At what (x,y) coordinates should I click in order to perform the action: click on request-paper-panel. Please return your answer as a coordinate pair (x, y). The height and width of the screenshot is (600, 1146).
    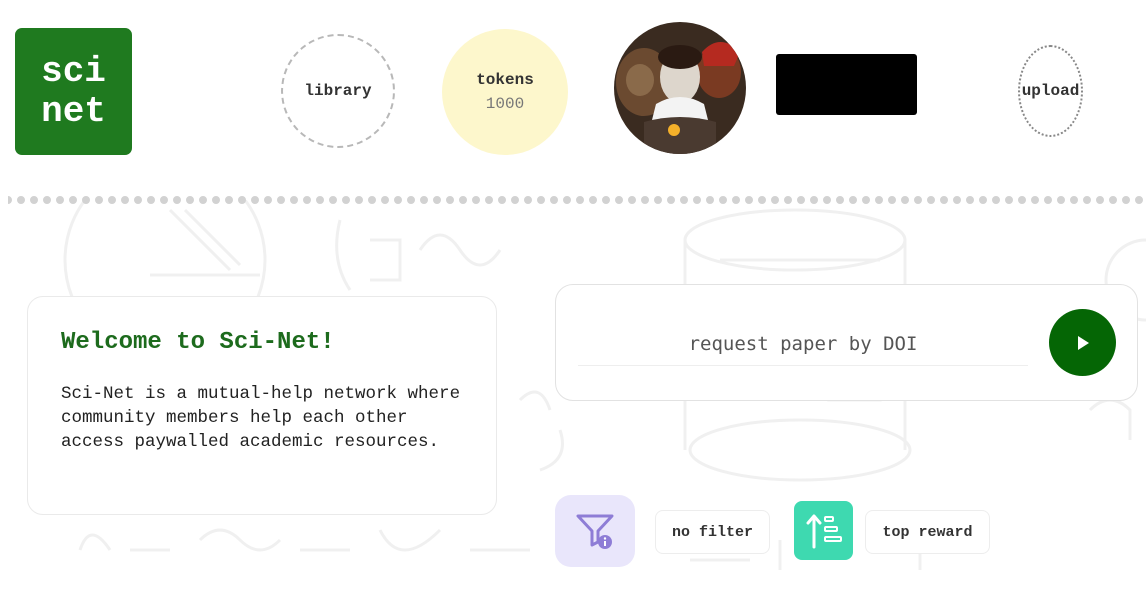
    Looking at the image, I should click on (846, 342).